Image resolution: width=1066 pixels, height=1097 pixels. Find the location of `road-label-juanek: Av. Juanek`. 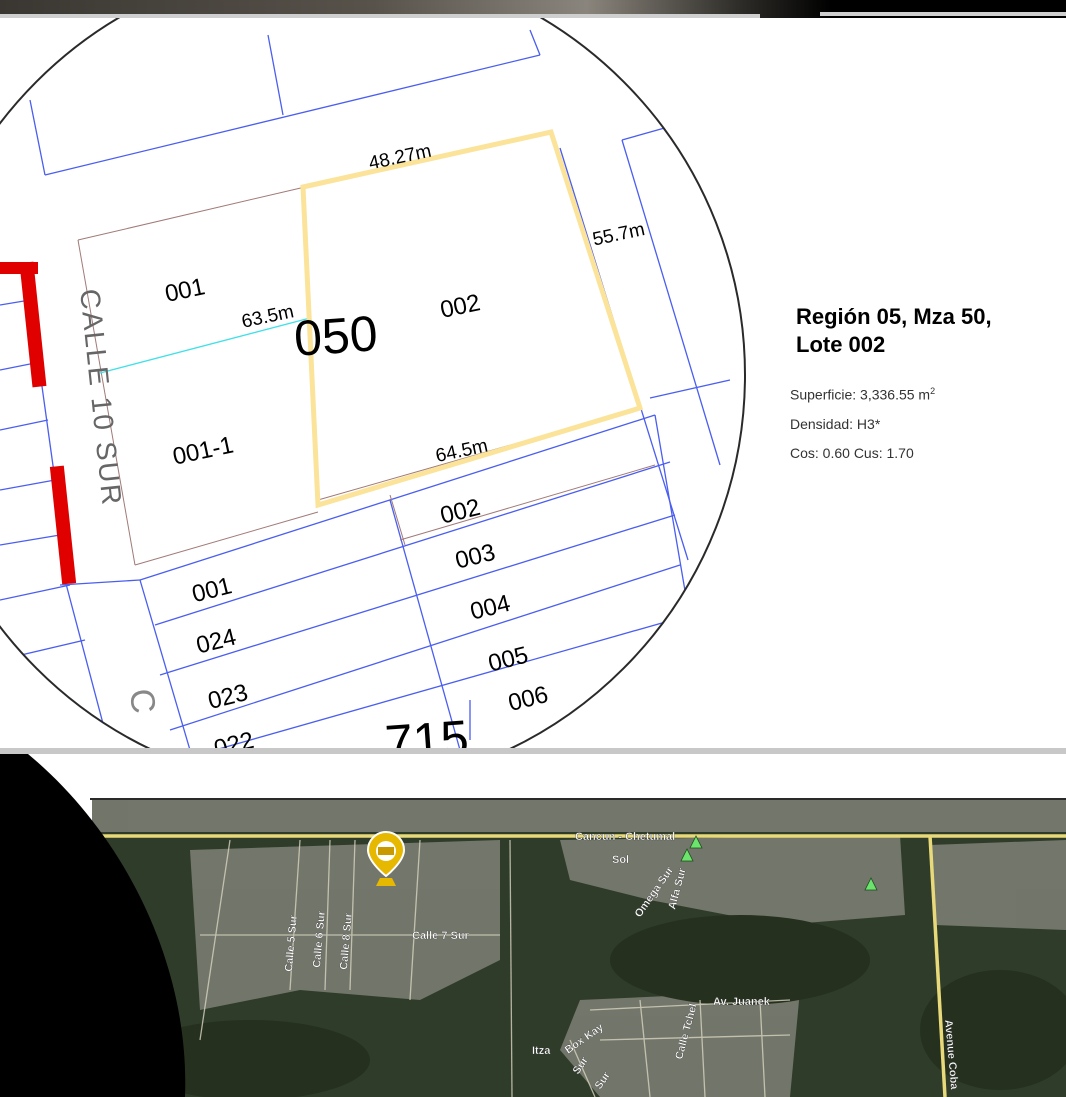

road-label-juanek: Av. Juanek is located at coordinates (742, 1002).